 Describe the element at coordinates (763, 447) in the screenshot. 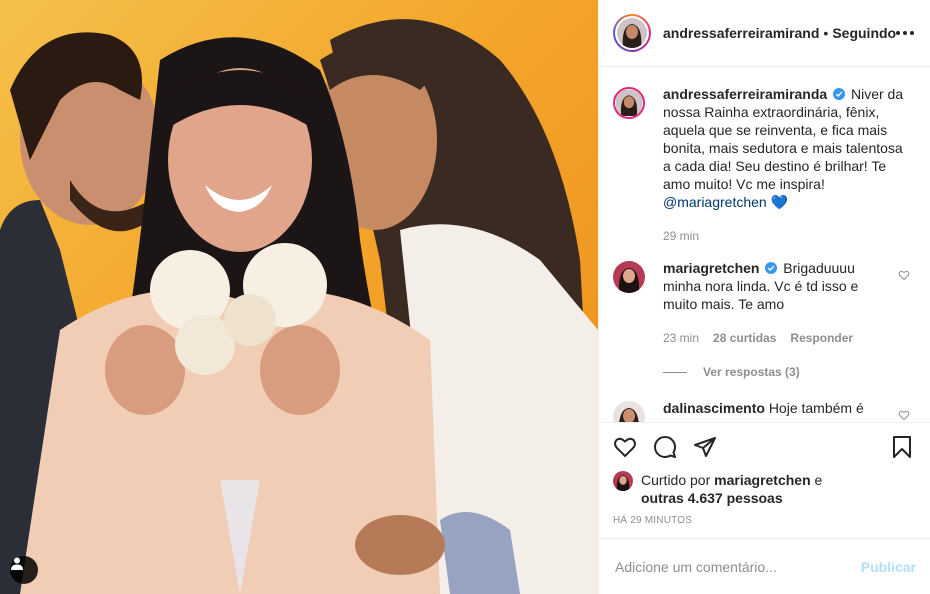

I see `action-icons` at that location.